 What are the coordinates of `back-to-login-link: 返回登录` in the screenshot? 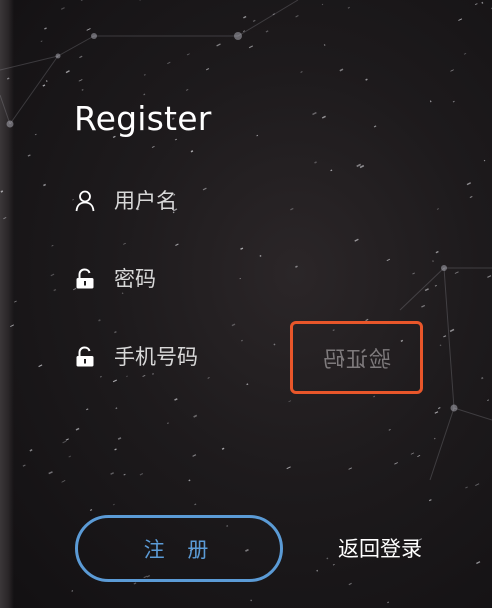 It's located at (380, 549).